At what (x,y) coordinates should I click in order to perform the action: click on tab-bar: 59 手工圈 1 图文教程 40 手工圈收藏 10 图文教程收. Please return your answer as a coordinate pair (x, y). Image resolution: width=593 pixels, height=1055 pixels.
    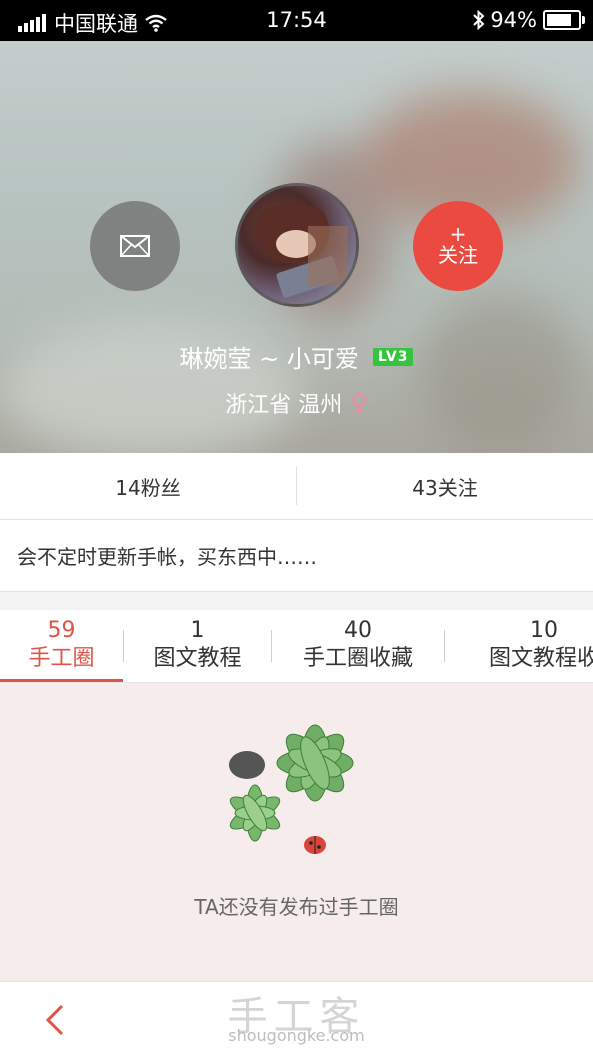
    Looking at the image, I should click on (296, 646).